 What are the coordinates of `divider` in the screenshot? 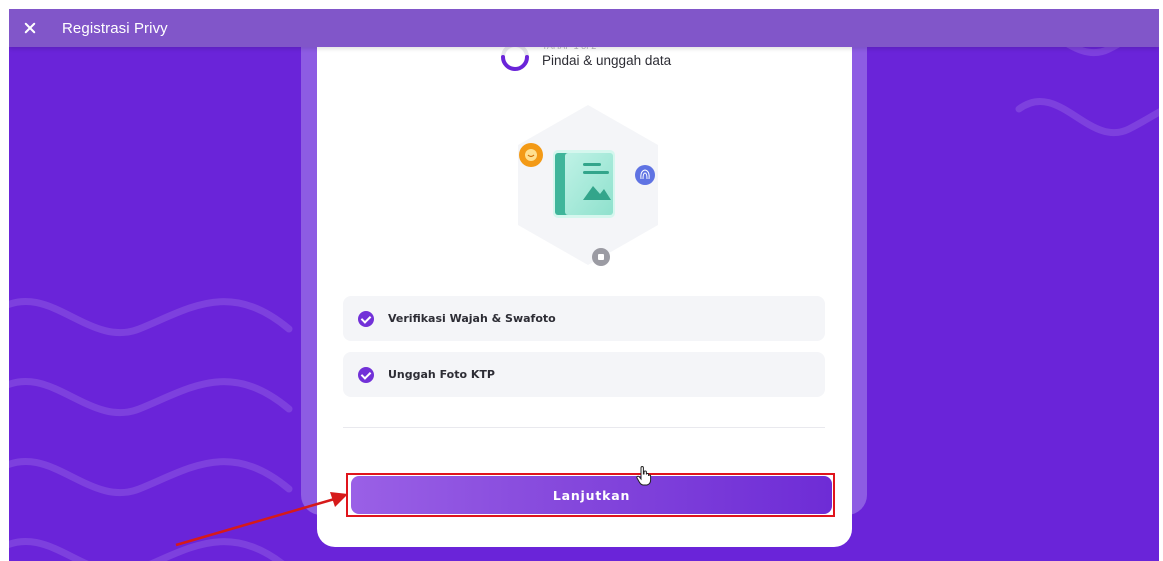 It's located at (584, 427).